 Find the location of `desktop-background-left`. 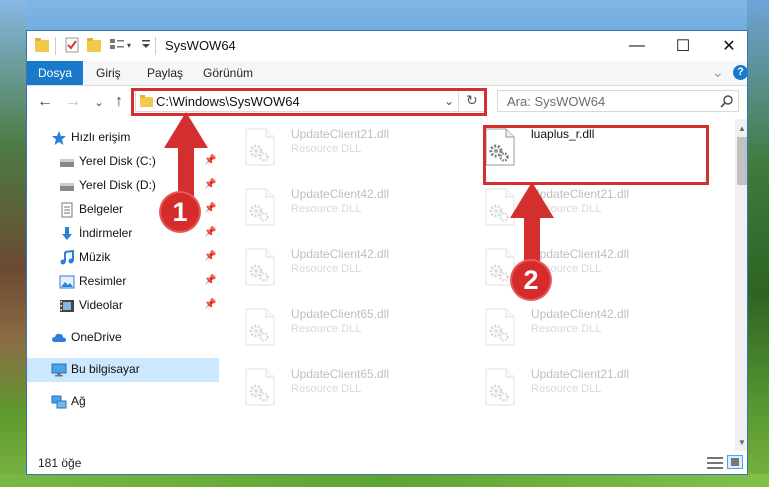

desktop-background-left is located at coordinates (13, 243).